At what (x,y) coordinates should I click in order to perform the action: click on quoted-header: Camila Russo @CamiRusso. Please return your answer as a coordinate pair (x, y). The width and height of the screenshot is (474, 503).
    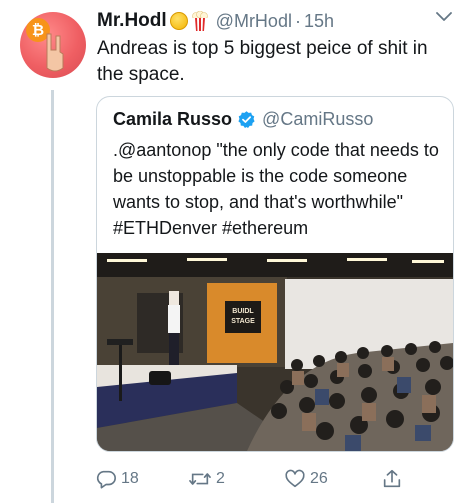
    Looking at the image, I should click on (243, 119).